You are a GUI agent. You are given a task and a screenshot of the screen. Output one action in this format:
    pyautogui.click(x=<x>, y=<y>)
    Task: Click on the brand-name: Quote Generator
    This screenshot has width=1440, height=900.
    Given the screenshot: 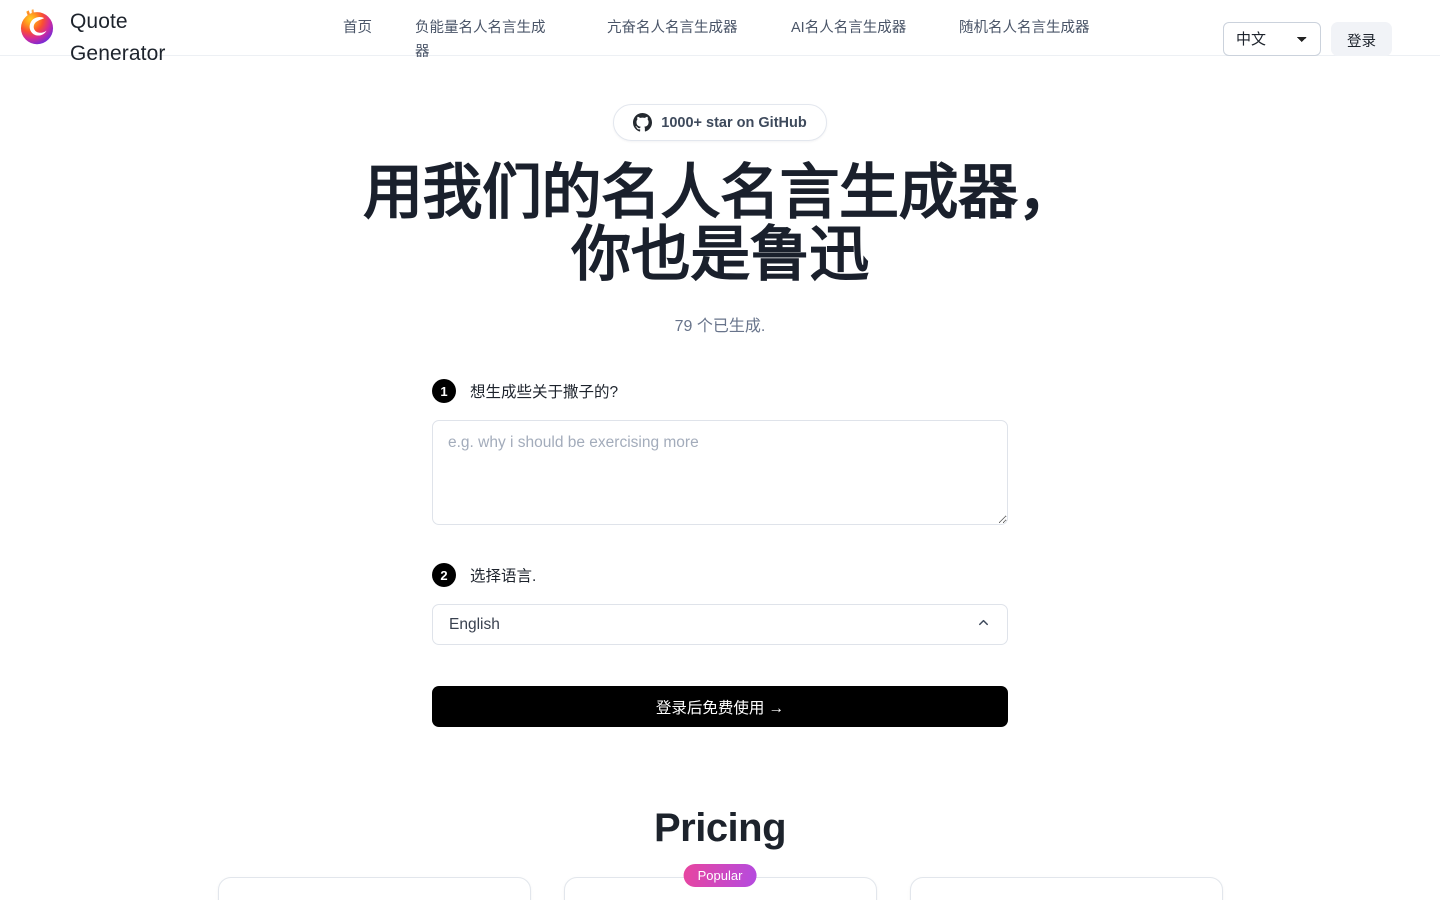 What is the action you would take?
    pyautogui.click(x=118, y=37)
    